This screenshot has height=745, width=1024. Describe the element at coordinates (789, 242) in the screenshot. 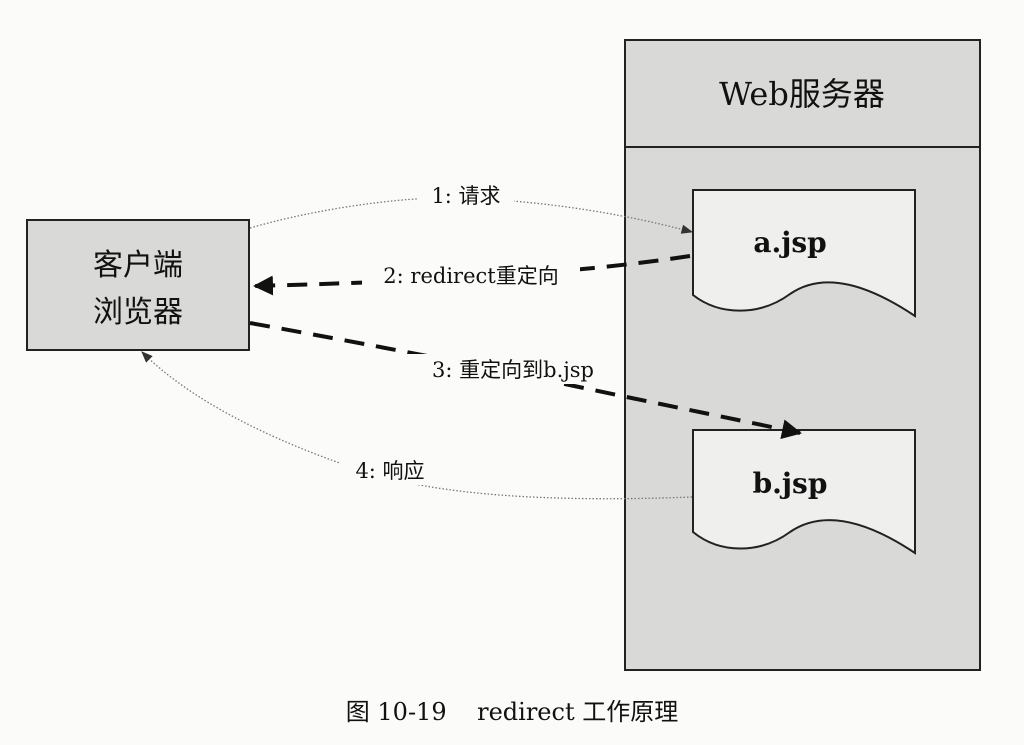

I see `a-jsp-label: a.jsp` at that location.